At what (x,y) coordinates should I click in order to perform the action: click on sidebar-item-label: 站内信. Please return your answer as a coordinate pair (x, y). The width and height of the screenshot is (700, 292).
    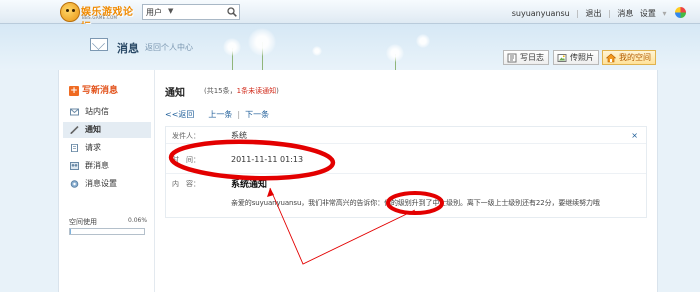
    Looking at the image, I should click on (97, 111).